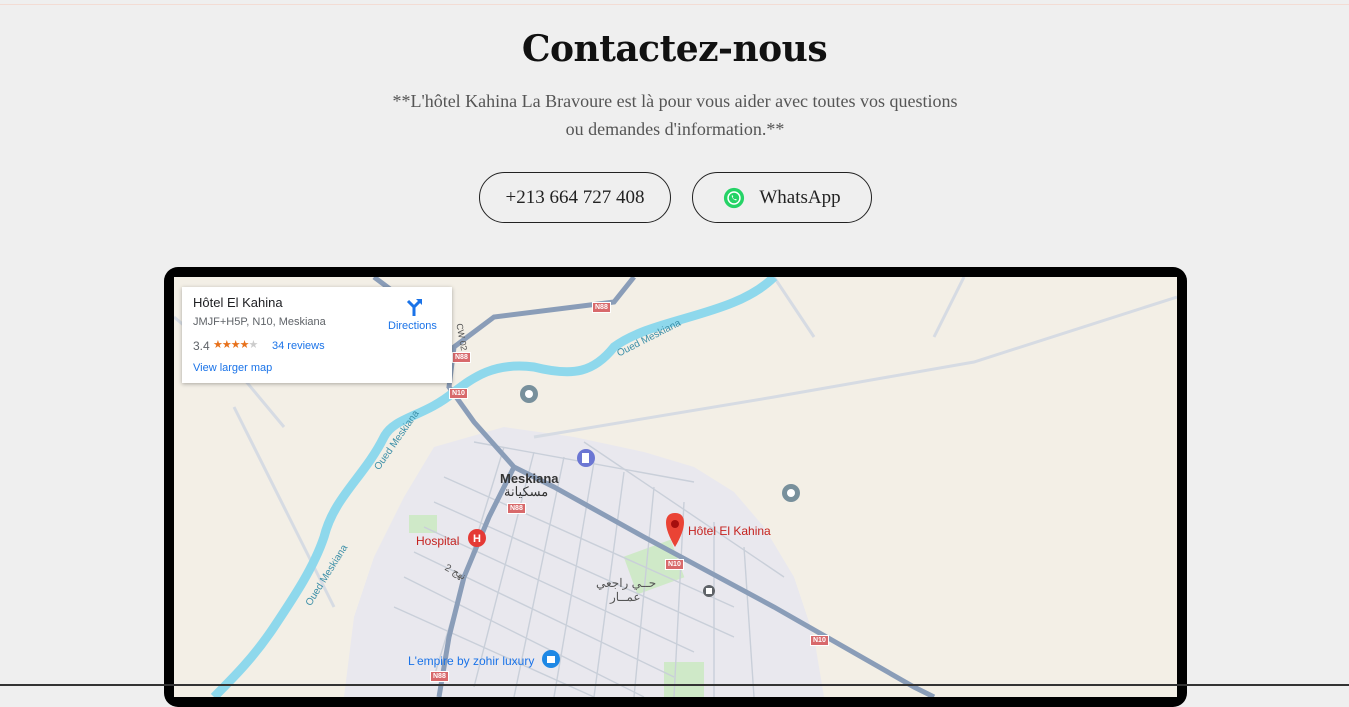 This screenshot has width=1349, height=707. Describe the element at coordinates (709, 591) in the screenshot. I see `bus-stop-marker` at that location.